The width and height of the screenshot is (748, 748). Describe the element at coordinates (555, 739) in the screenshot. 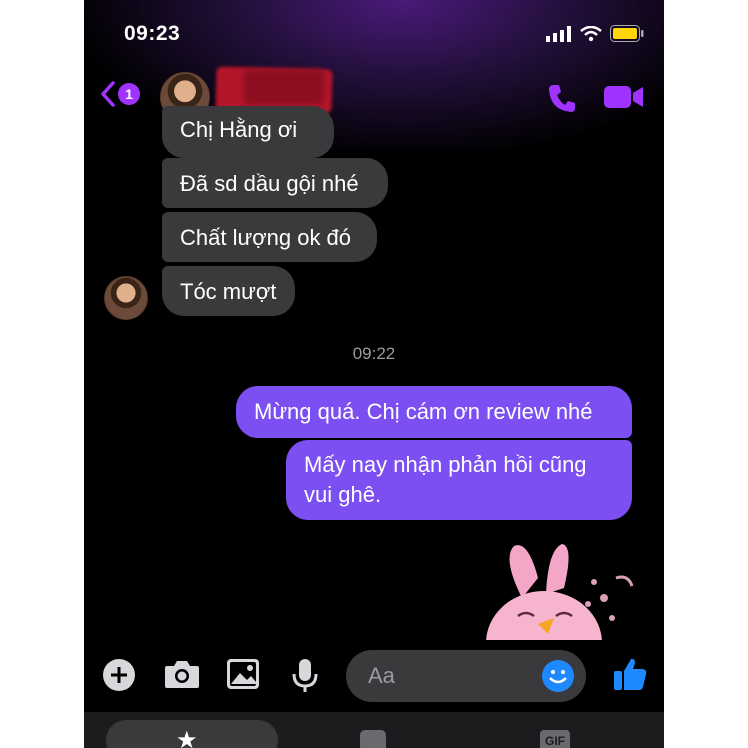

I see `tab-gif: GIF` at that location.